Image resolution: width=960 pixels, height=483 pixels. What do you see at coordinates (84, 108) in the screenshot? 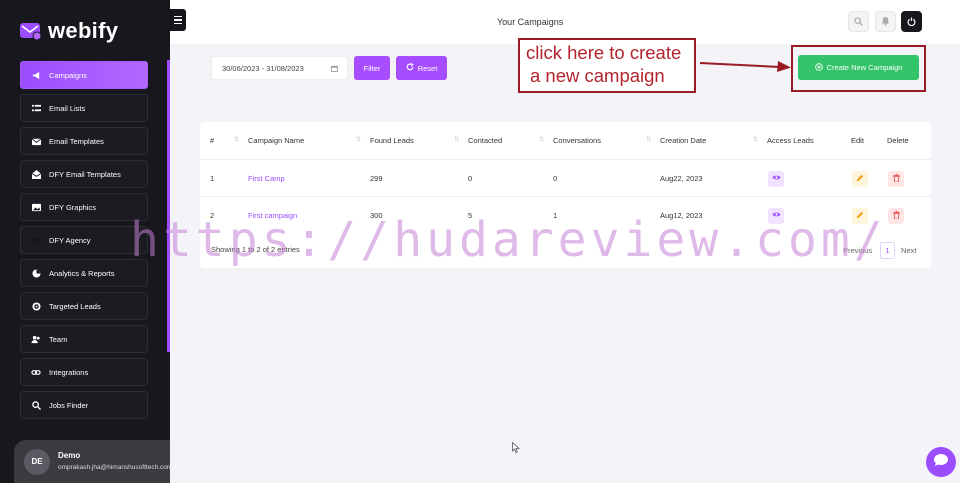
I see `sidebar-item-email-lists: Email Lists` at bounding box center [84, 108].